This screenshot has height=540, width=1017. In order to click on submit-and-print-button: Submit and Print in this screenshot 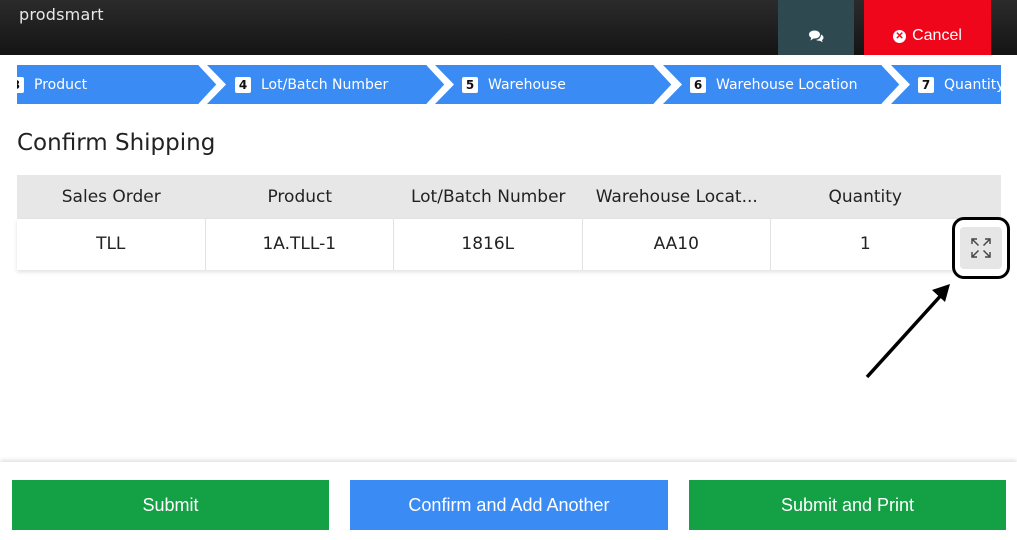, I will do `click(847, 505)`.